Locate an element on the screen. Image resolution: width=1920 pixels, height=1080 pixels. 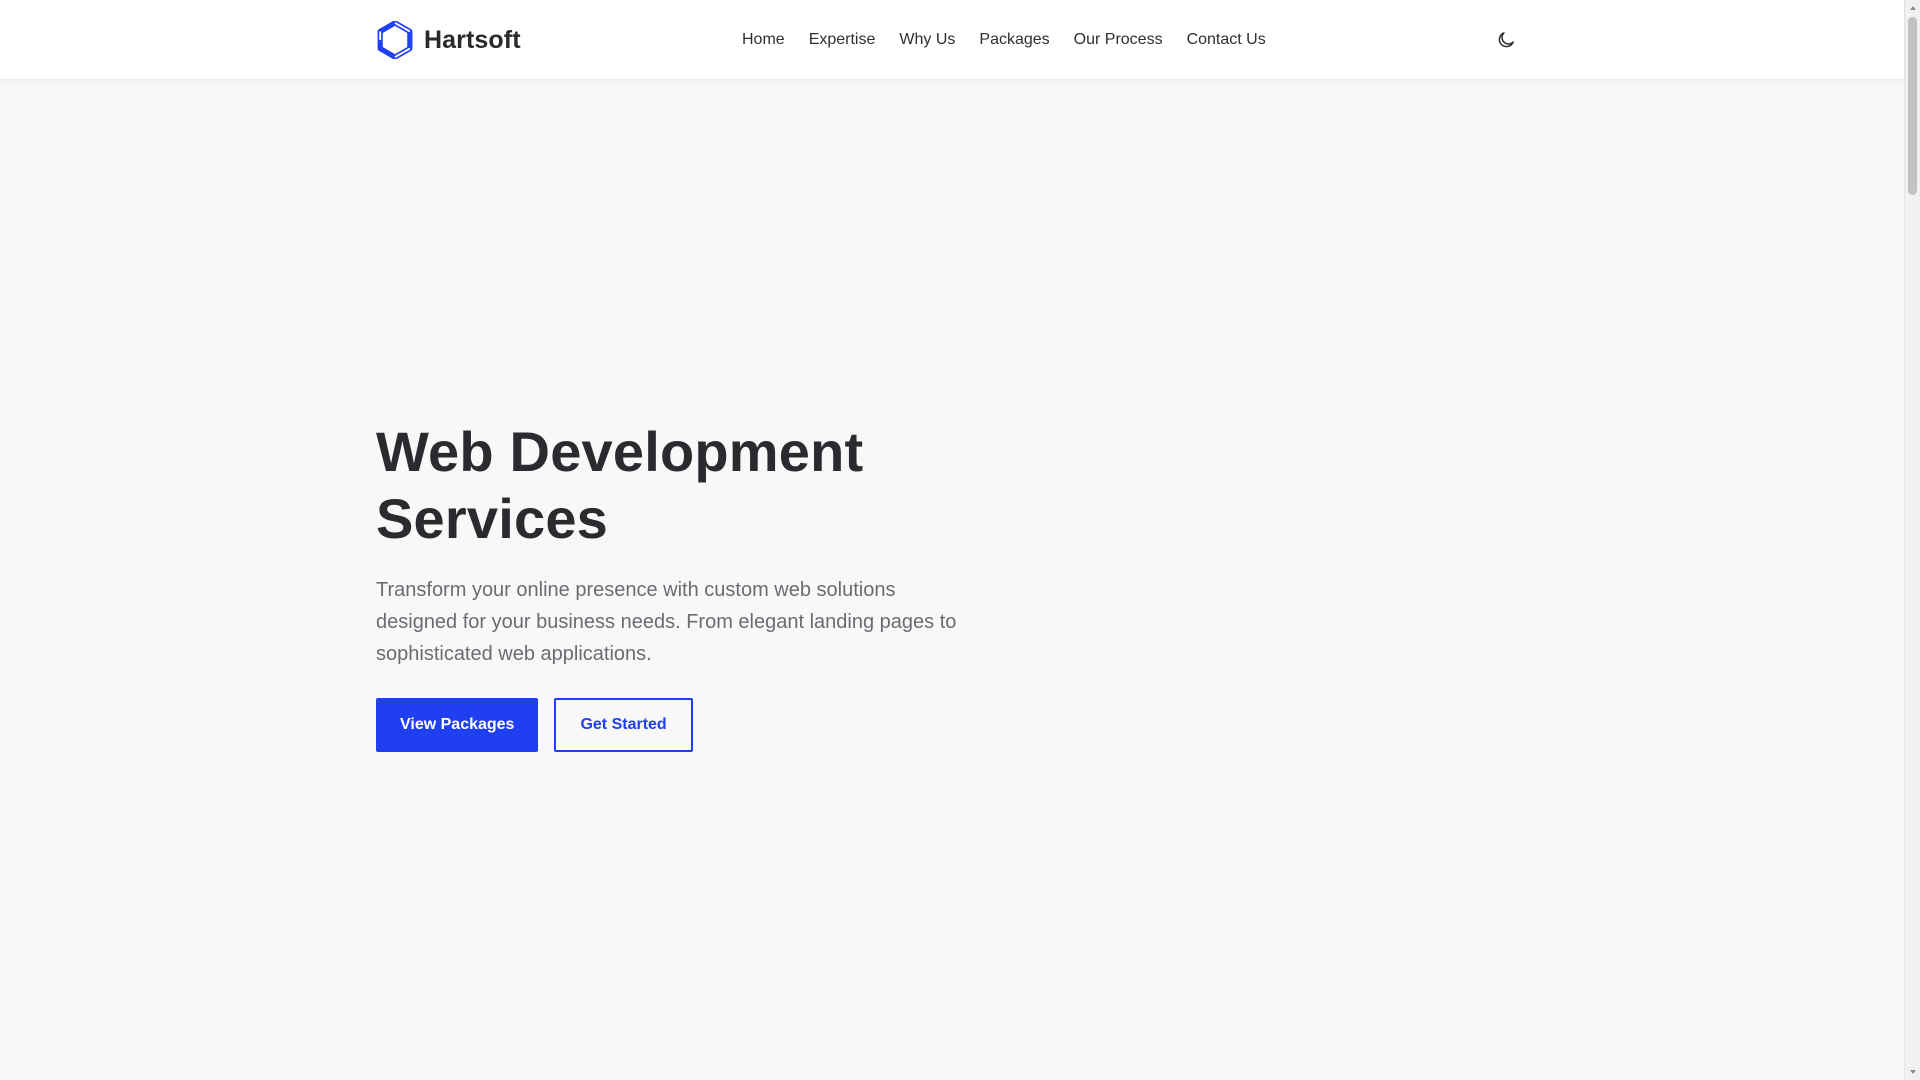
get-started-button: Get Started is located at coordinates (623, 725).